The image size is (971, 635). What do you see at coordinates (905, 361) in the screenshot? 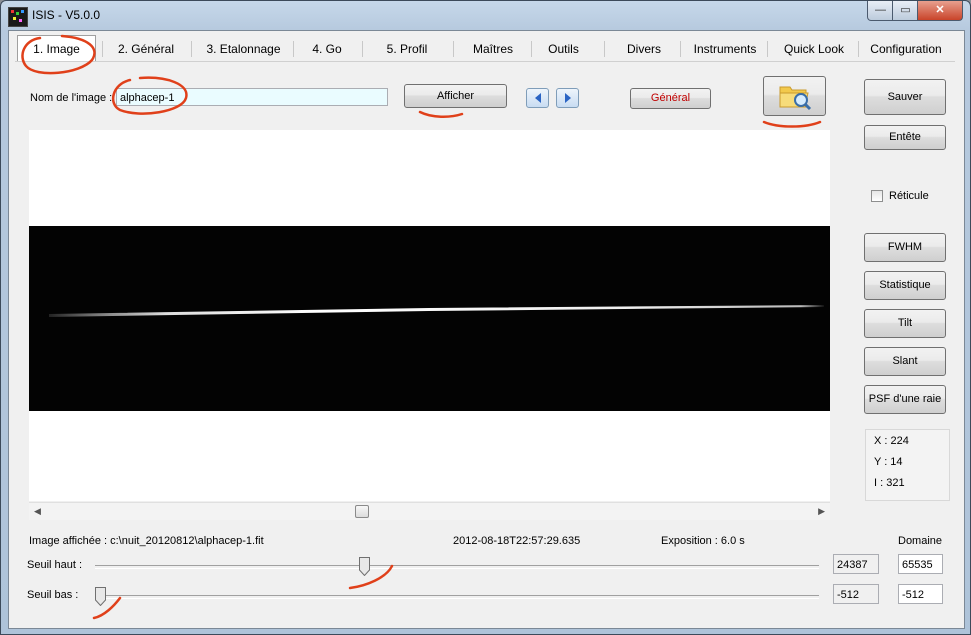
I see `slant-button: Slant` at bounding box center [905, 361].